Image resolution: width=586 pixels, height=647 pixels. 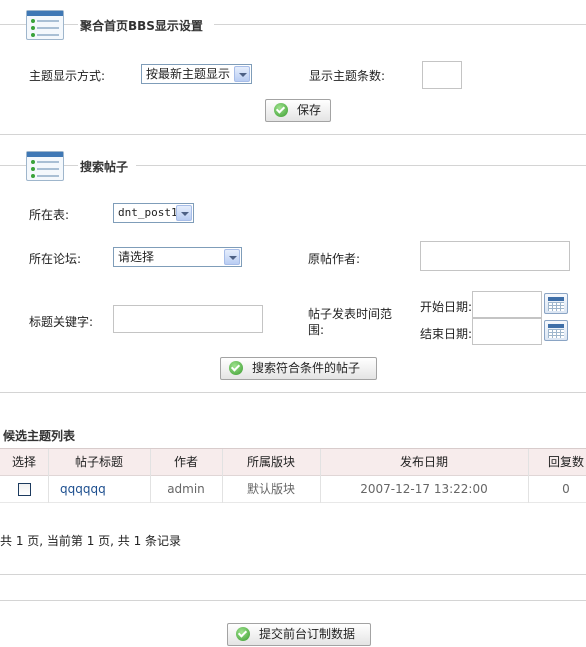 I want to click on display-mode-label: 主题显示方式:, so click(x=67, y=76).